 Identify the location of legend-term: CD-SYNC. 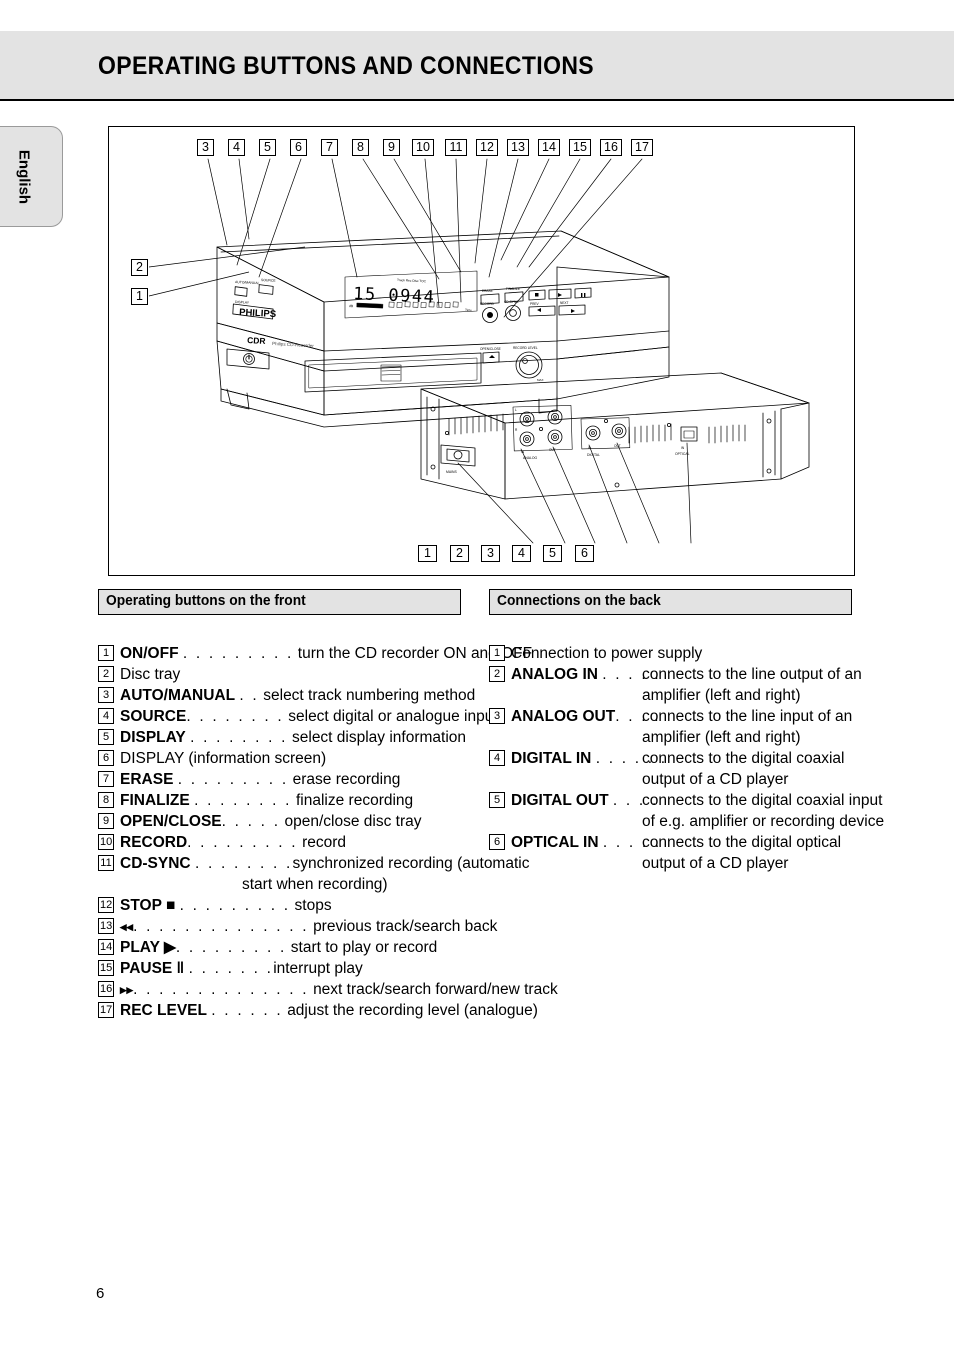
(155, 863).